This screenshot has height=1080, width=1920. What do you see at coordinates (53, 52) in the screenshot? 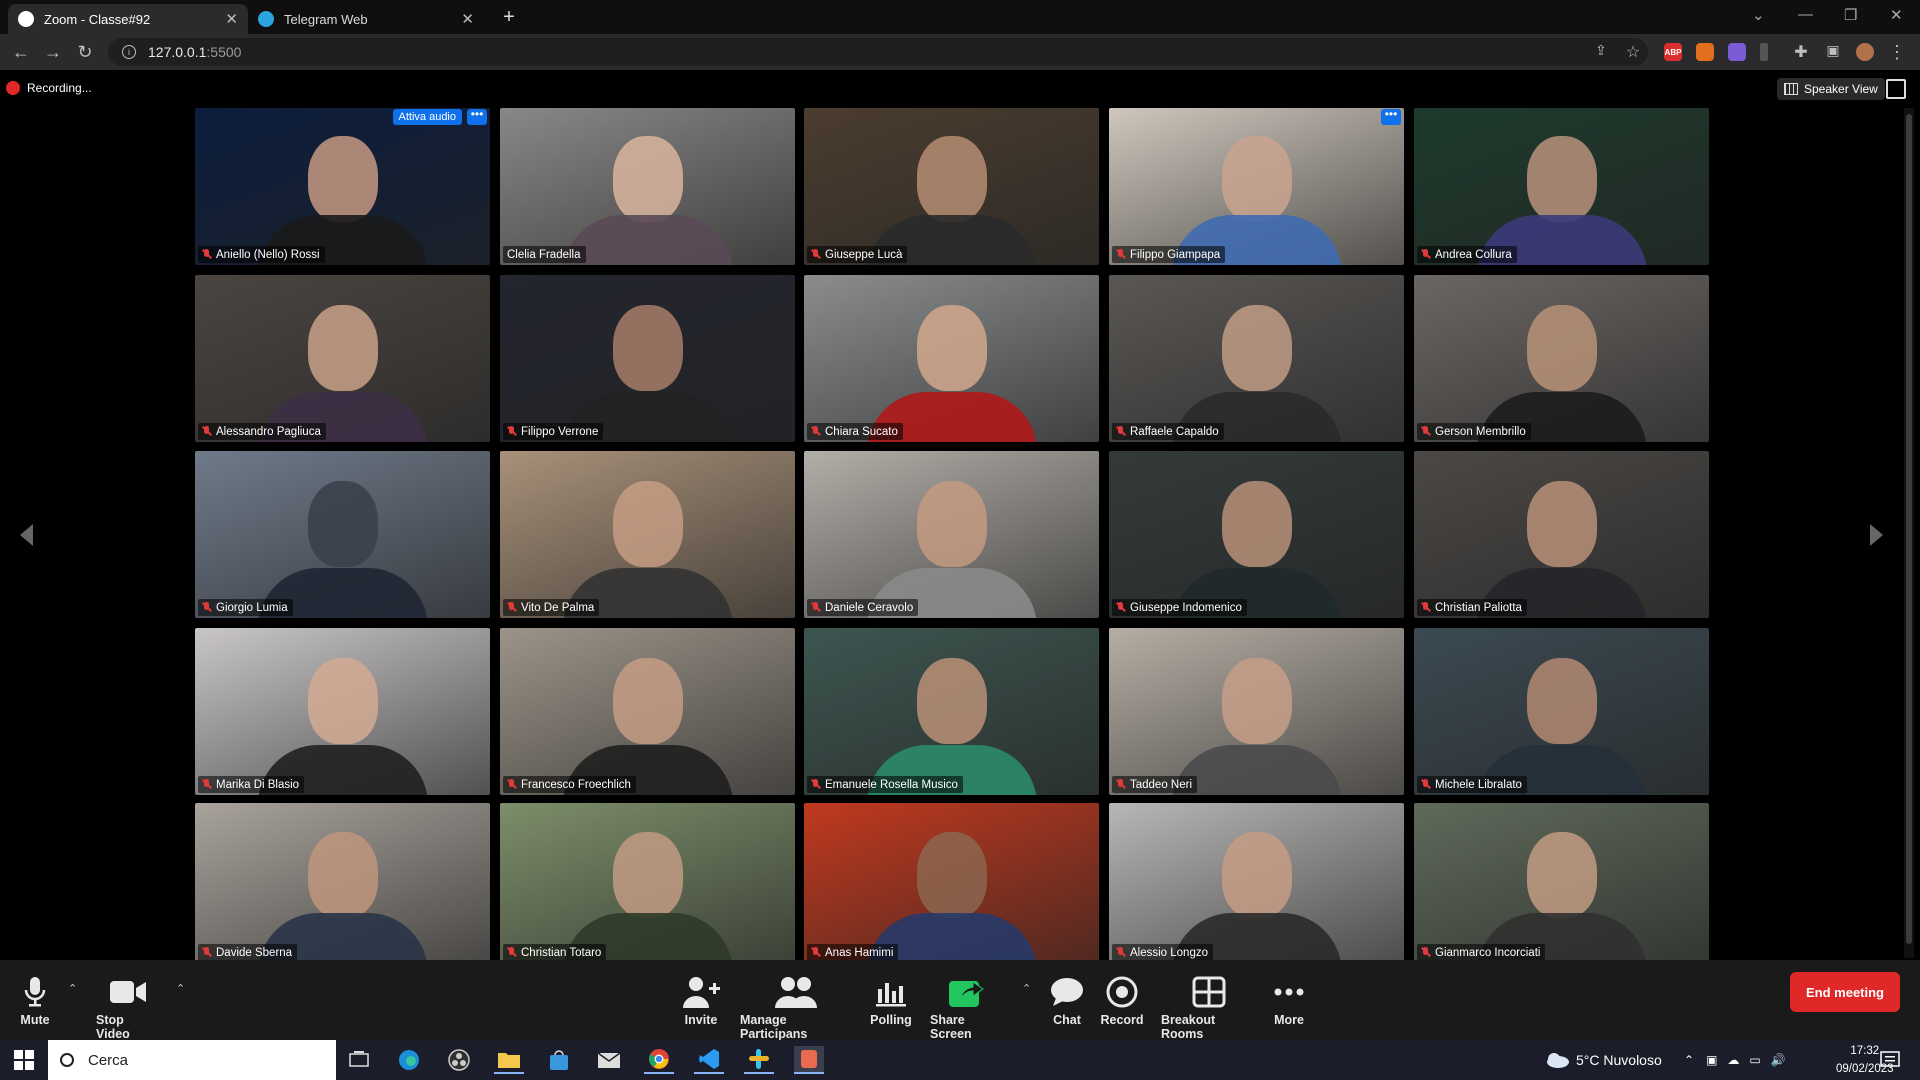
I see `forward-arrow-icon: →` at bounding box center [53, 52].